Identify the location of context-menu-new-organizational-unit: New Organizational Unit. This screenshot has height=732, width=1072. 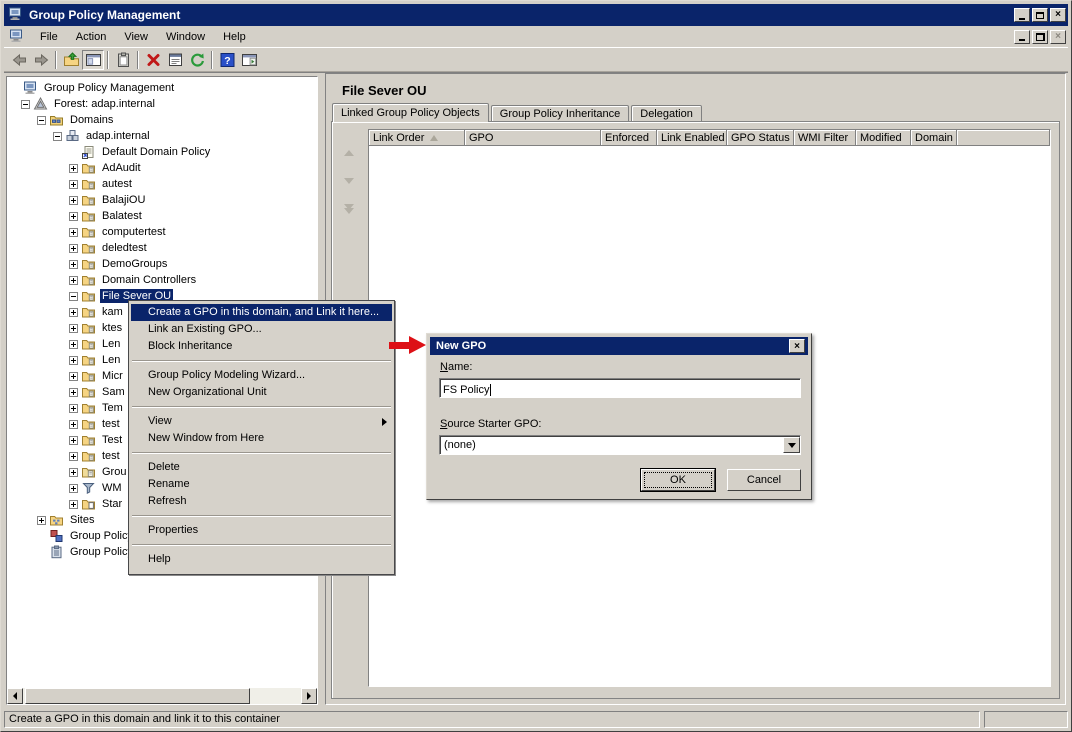
(261, 392).